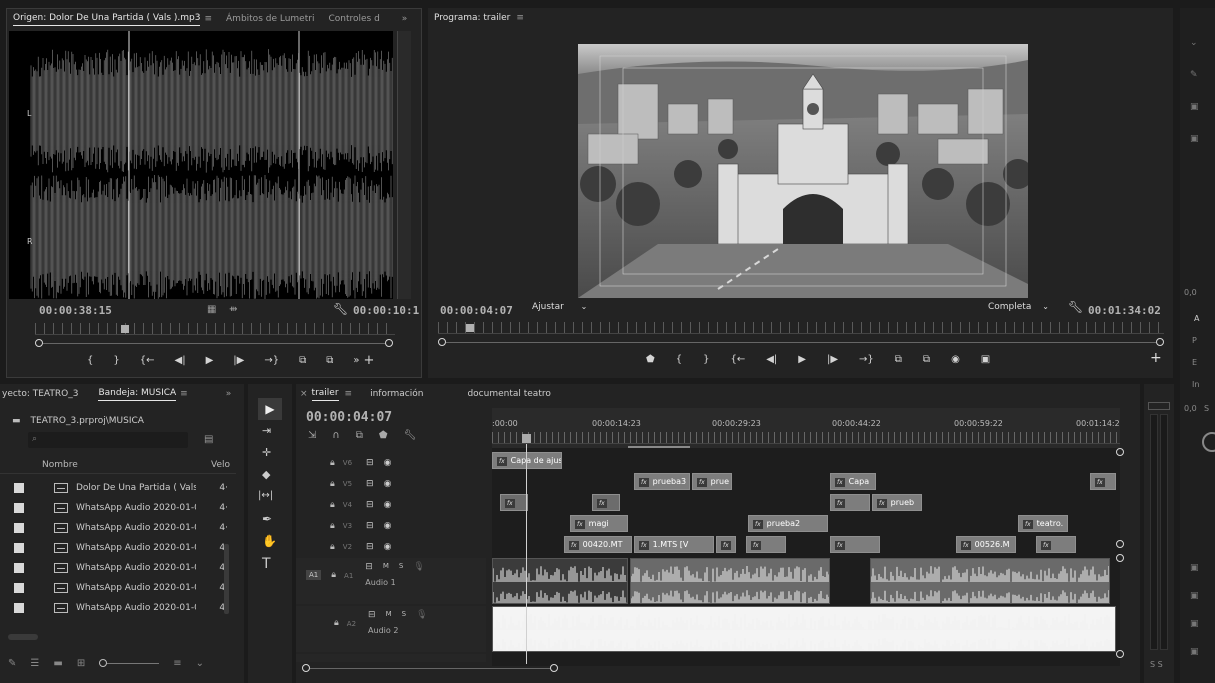  What do you see at coordinates (335, 435) in the screenshot?
I see `snap-icon: ∩` at bounding box center [335, 435].